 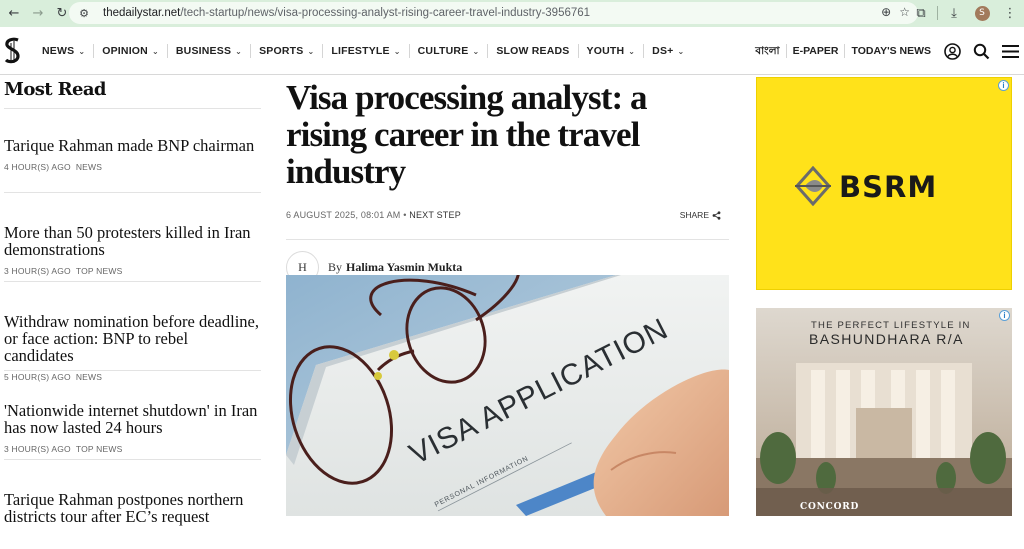 What do you see at coordinates (449, 51) in the screenshot?
I see `nav-culture: CULTURE ⌄` at bounding box center [449, 51].